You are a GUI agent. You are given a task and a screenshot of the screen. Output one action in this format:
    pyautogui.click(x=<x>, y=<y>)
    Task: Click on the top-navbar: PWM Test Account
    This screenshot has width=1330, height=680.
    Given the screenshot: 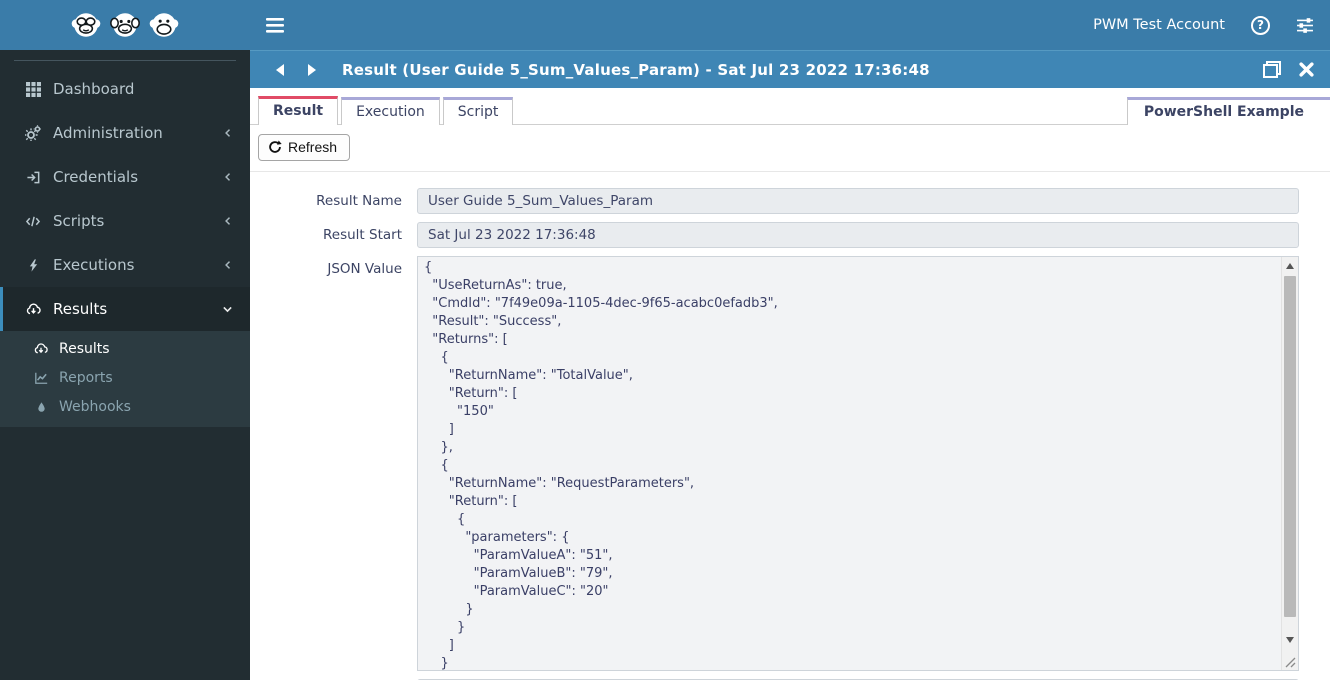 What is the action you would take?
    pyautogui.click(x=790, y=25)
    